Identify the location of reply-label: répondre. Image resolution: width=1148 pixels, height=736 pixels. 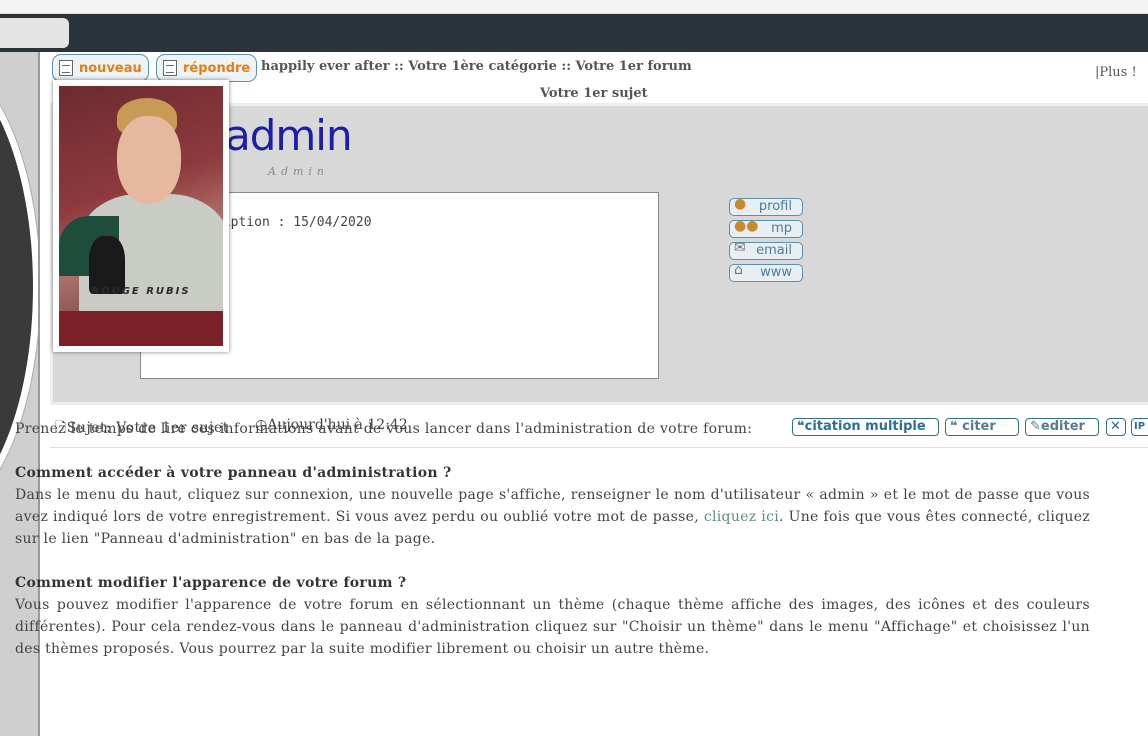
(217, 68).